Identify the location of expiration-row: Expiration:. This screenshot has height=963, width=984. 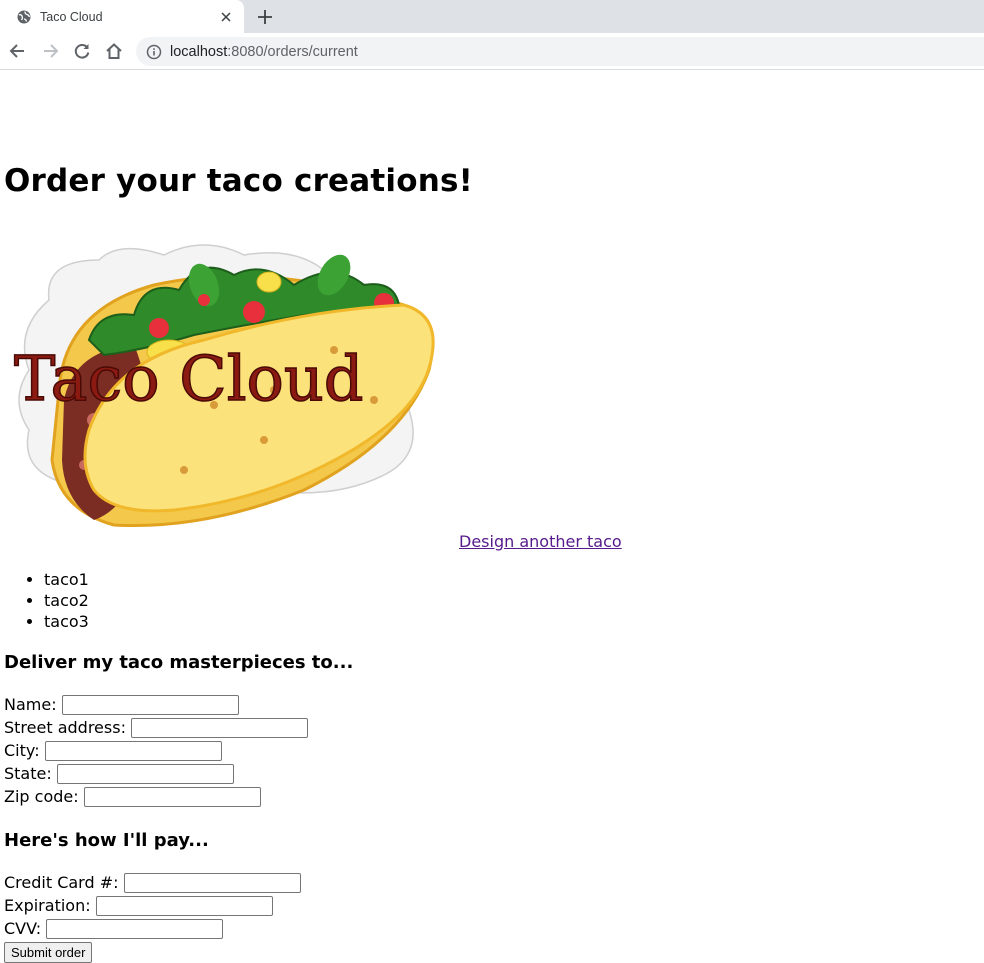
(138, 905).